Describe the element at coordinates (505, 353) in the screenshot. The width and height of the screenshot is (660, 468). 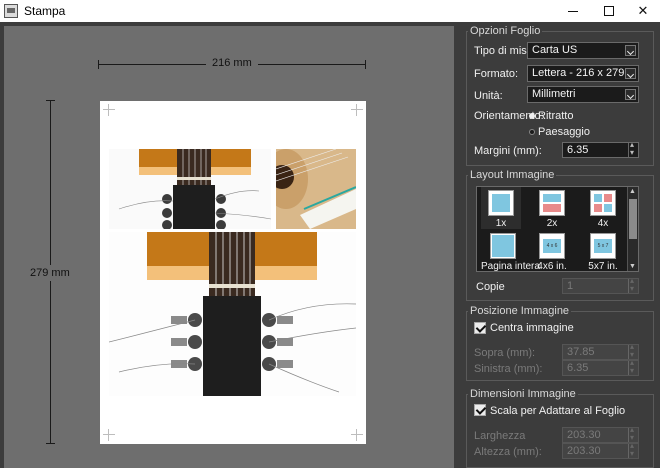
I see `top-offset-label: Sopra (mm):` at that location.